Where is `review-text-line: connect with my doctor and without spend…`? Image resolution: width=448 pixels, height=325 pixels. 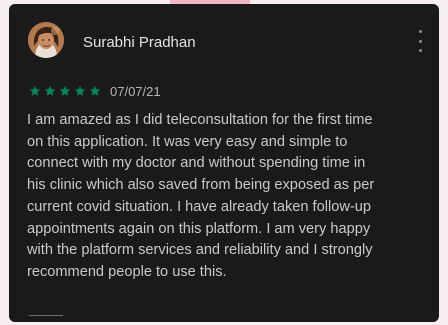 review-text-line: connect with my doctor and without spend… is located at coordinates (196, 163).